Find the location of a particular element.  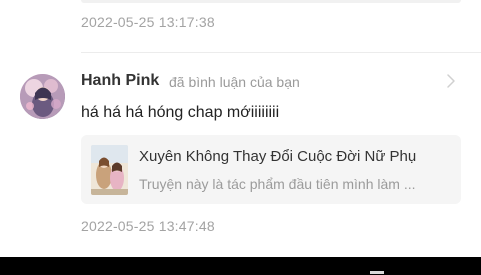

divider is located at coordinates (281, 52).